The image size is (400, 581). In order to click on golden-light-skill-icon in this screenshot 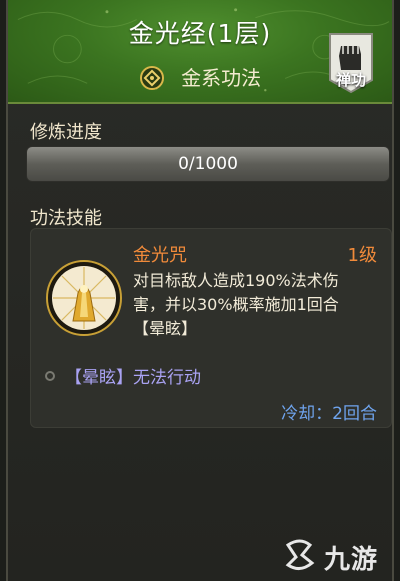, I will do `click(84, 298)`.